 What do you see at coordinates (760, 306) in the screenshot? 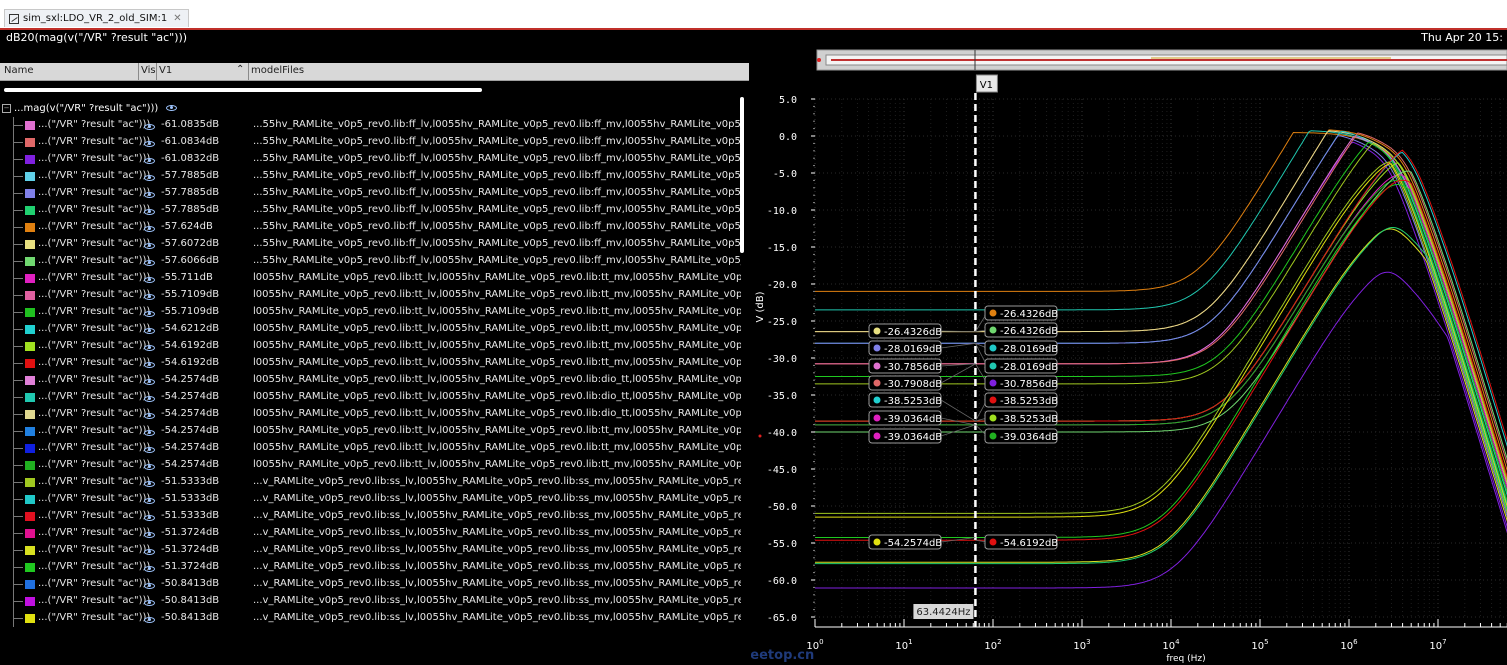
I see `y-axis-label: V (dB)` at bounding box center [760, 306].